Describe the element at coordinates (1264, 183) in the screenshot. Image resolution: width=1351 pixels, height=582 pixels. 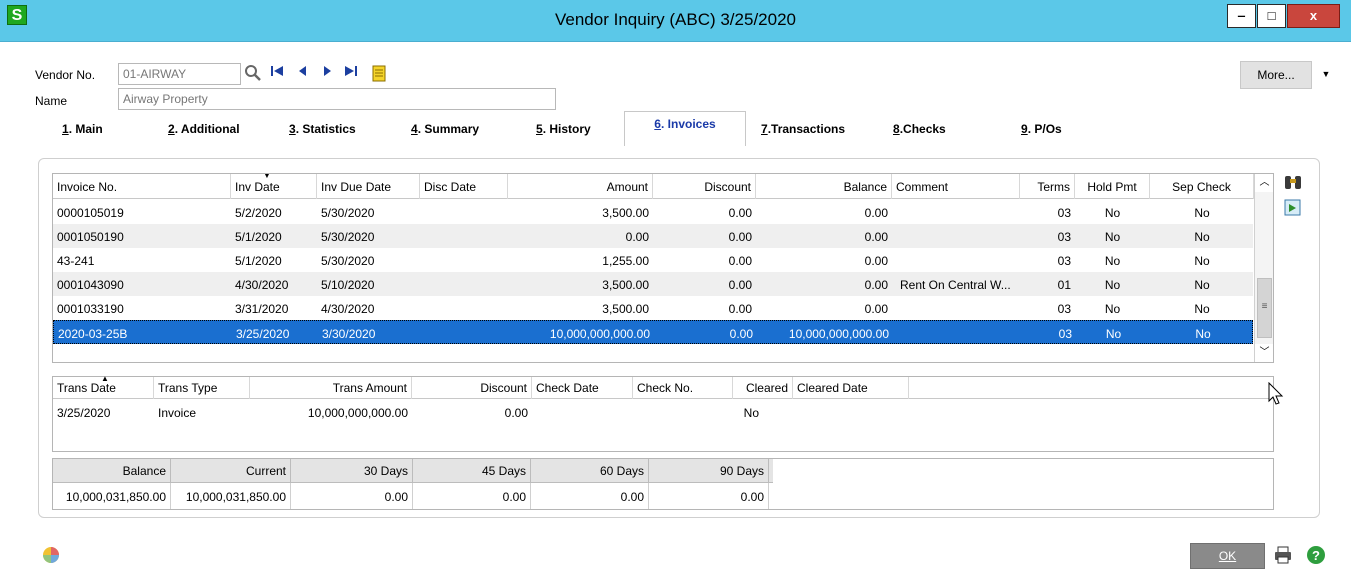
I see `scroll-up-icon: ︿` at that location.